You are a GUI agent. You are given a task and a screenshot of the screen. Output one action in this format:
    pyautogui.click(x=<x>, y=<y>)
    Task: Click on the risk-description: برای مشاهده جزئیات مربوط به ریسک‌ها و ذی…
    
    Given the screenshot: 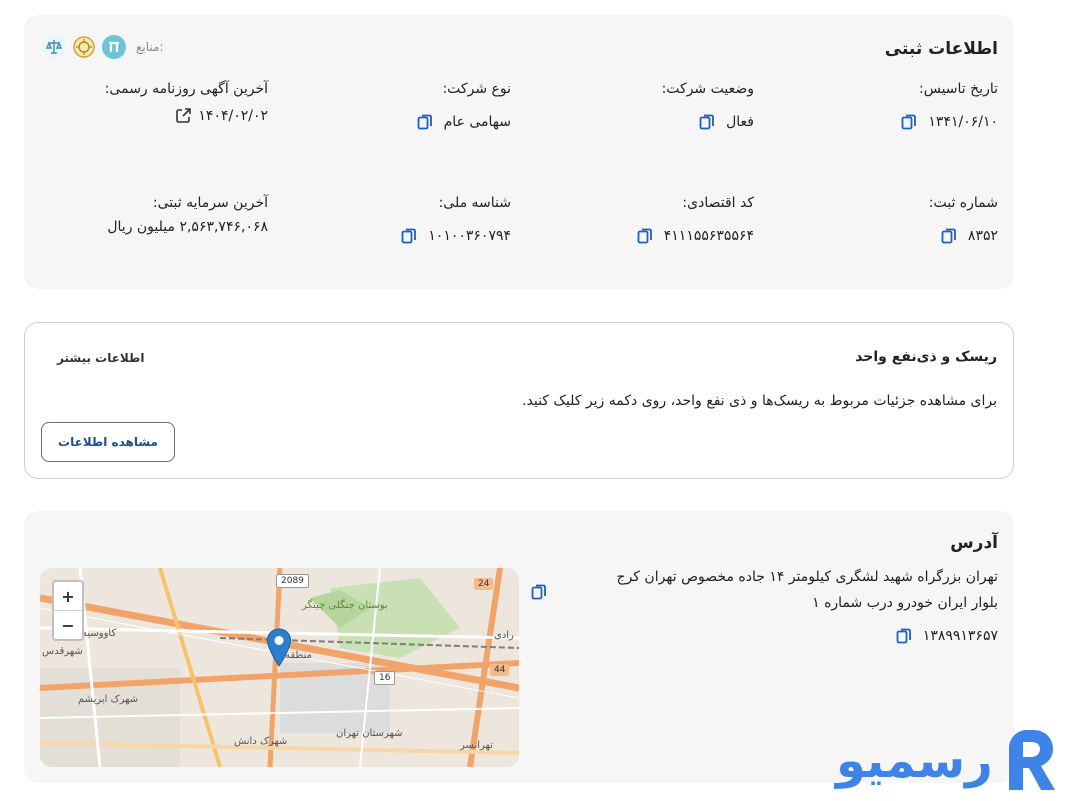 What is the action you would take?
    pyautogui.click(x=759, y=401)
    